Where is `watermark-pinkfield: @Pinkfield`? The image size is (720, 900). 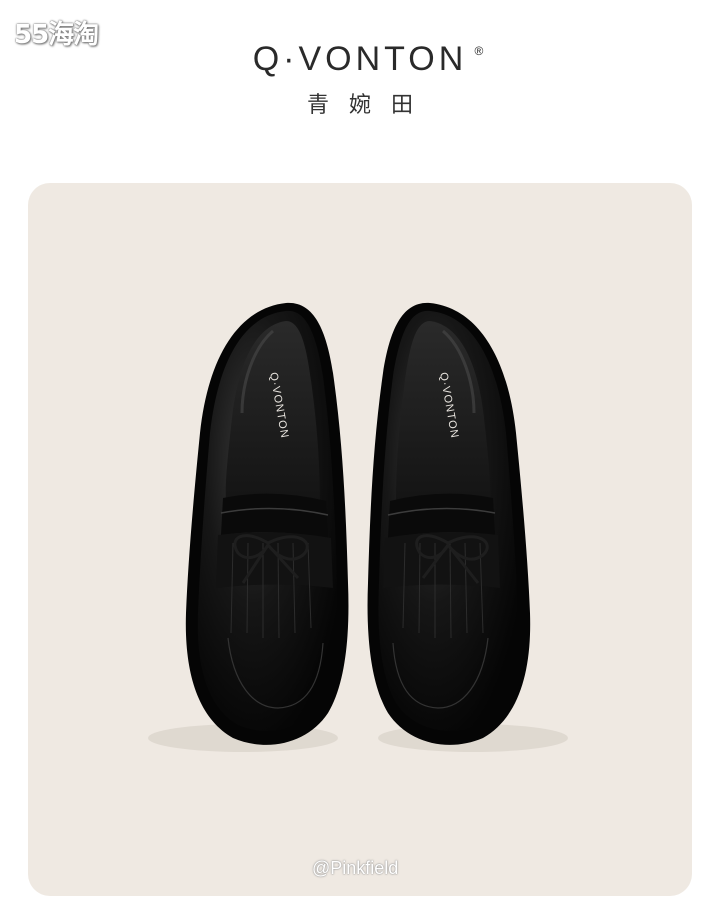
watermark-pinkfield: @Pinkfield is located at coordinates (355, 868).